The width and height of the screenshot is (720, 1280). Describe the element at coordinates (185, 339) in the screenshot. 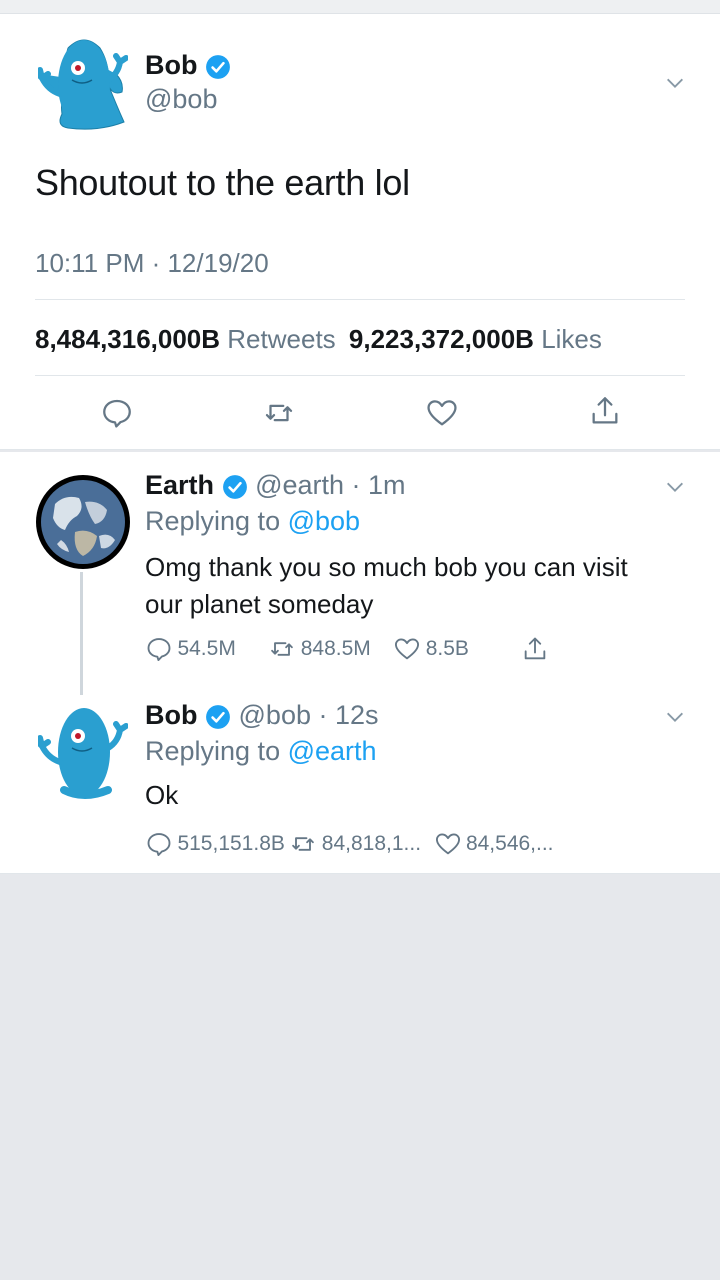

I see `retweets-stat: 8,484,316,000B Retweets` at that location.